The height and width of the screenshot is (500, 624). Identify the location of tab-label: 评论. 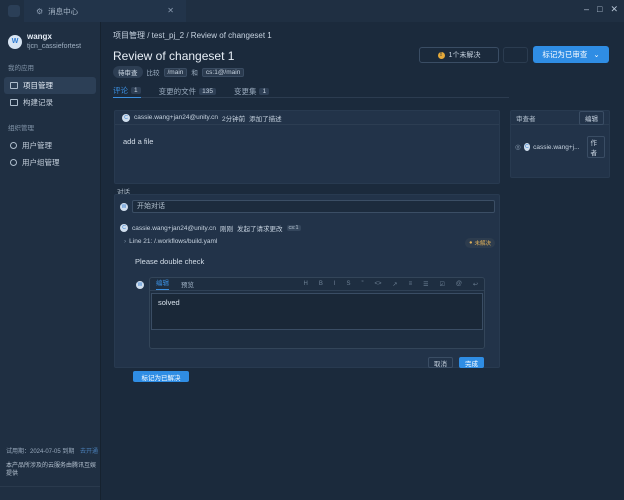
(120, 90).